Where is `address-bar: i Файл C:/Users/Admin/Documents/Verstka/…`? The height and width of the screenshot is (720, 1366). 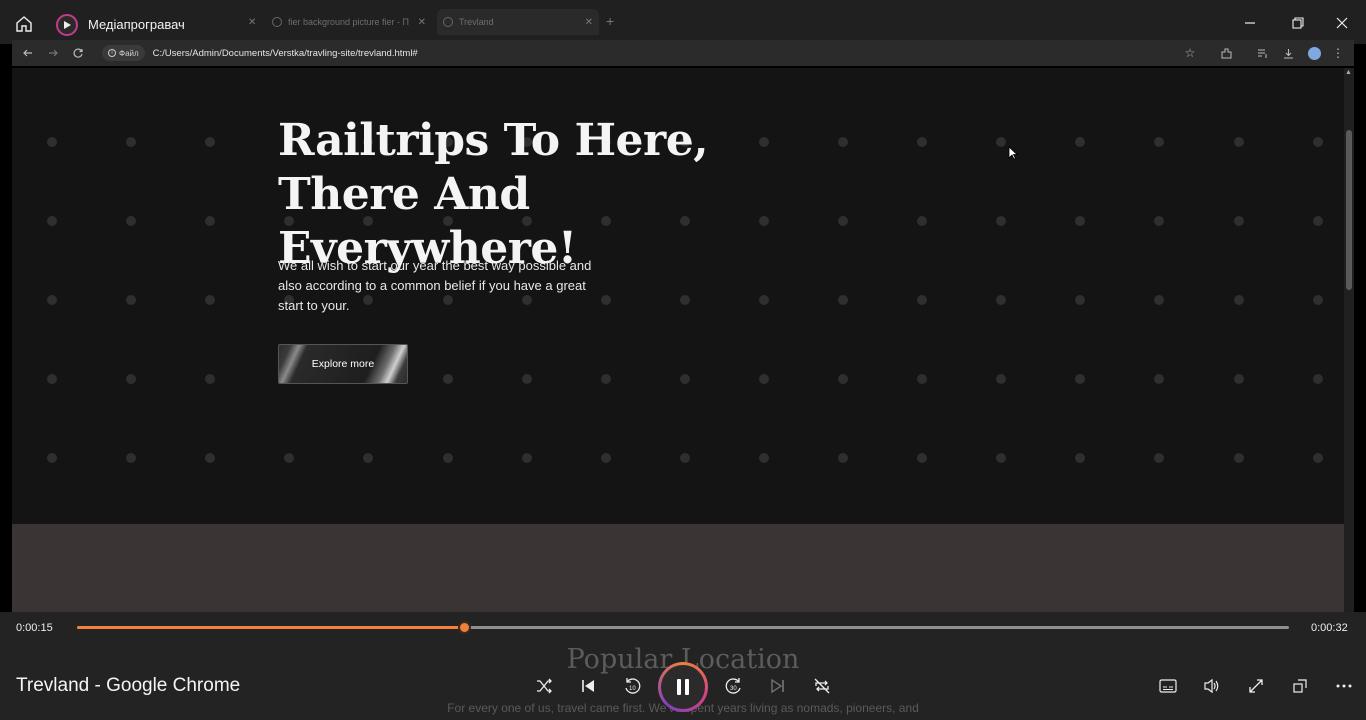 address-bar: i Файл C:/Users/Admin/Documents/Verstka/… is located at coordinates (656, 53).